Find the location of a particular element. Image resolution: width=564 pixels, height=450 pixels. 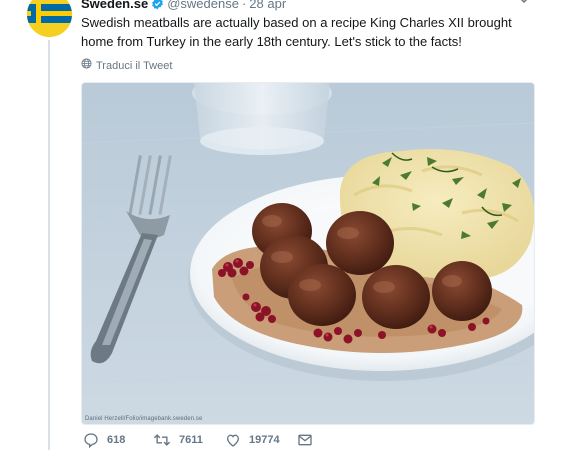

retweet-icon is located at coordinates (162, 440).